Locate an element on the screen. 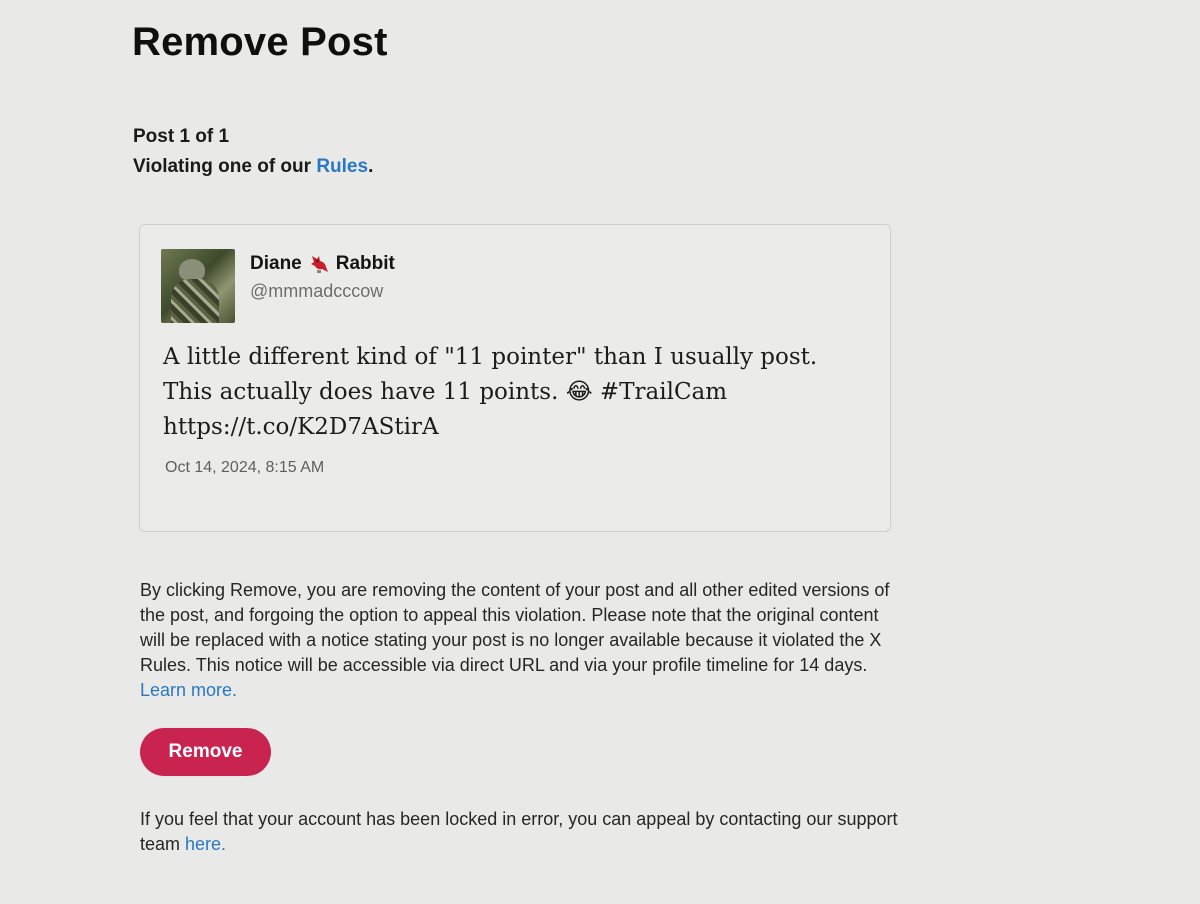  appeal-line-2: team here. is located at coordinates (590, 844).